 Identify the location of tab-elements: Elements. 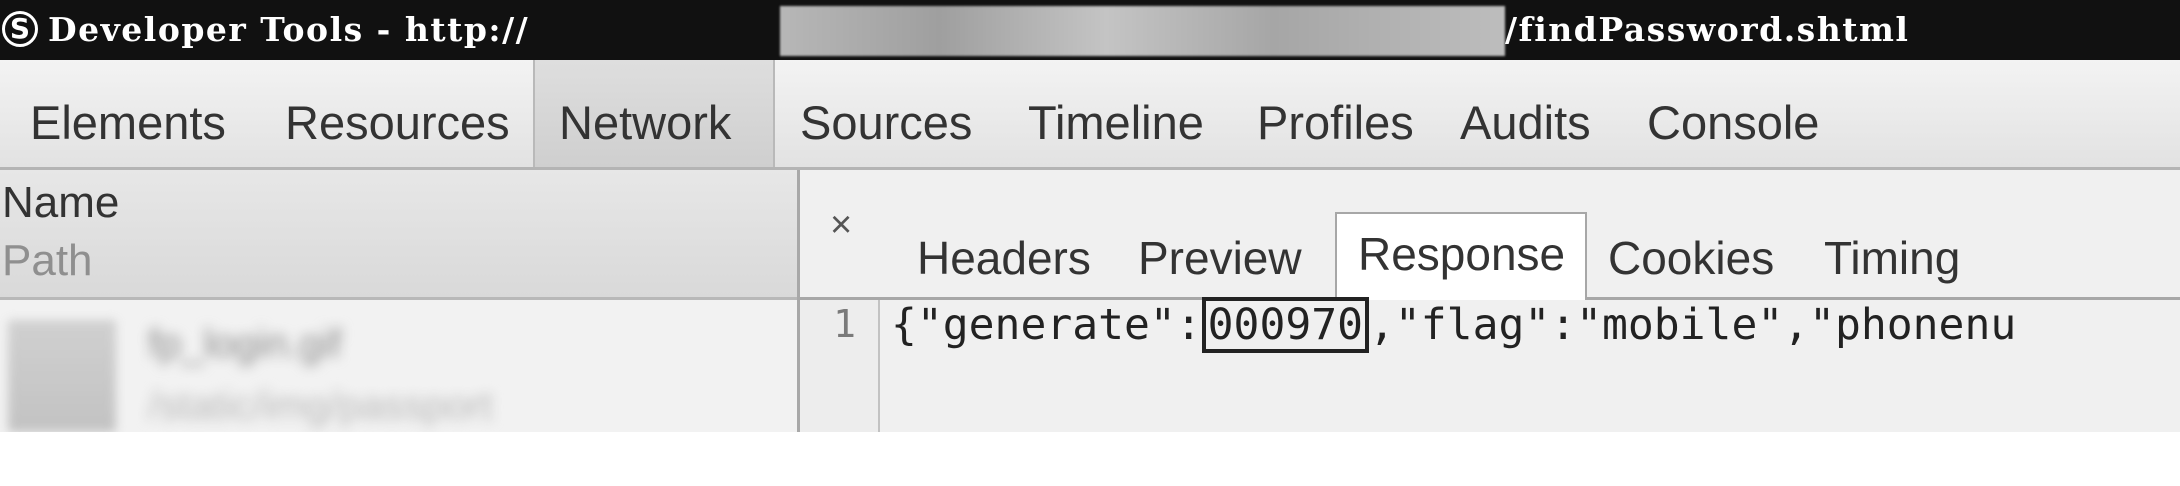
(128, 113).